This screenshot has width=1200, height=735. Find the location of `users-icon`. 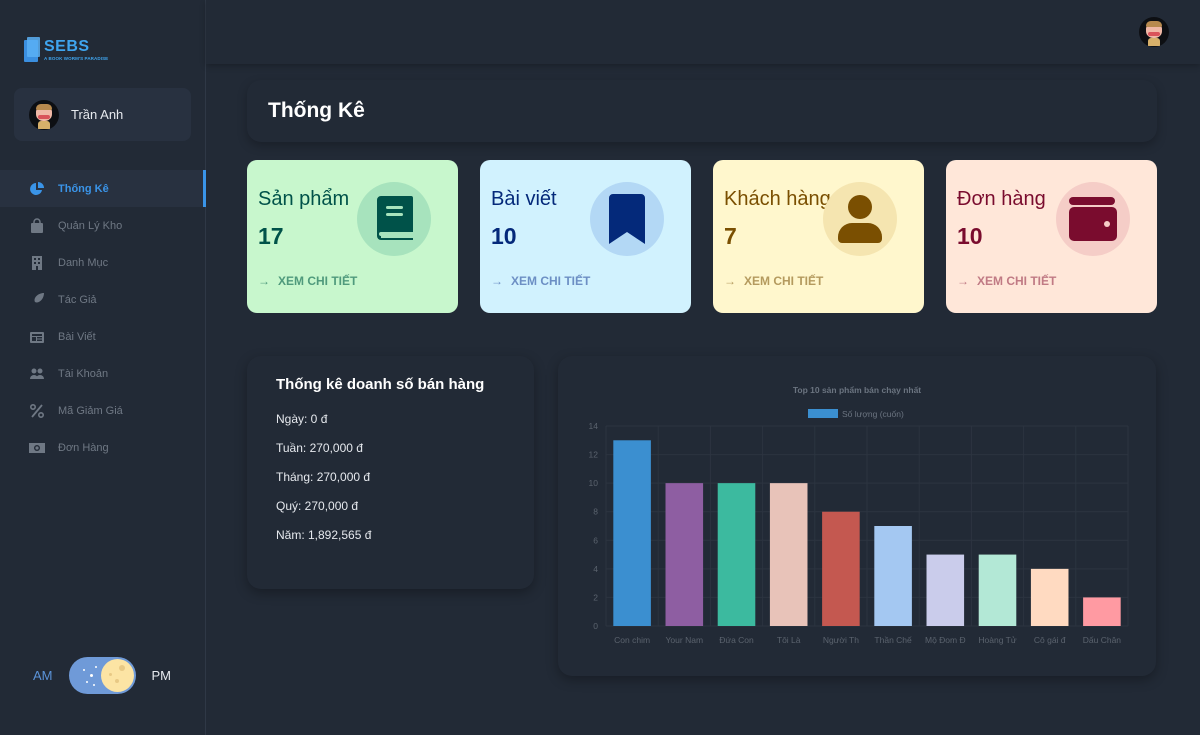

users-icon is located at coordinates (37, 374).